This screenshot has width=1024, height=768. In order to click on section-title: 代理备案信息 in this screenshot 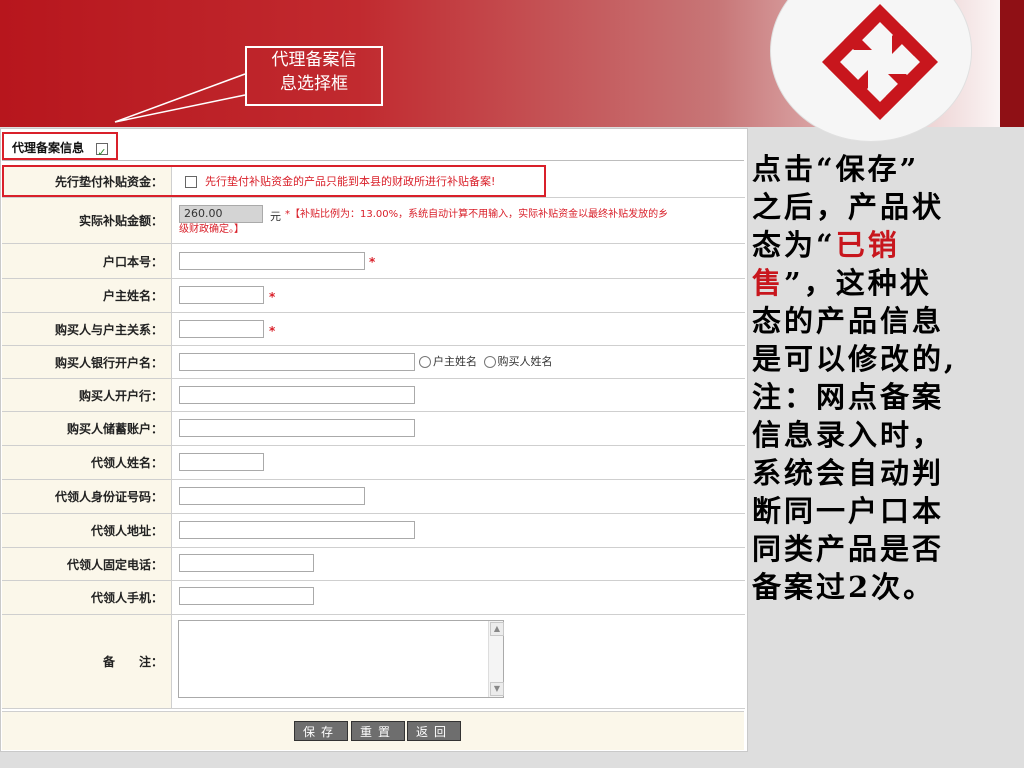, I will do `click(48, 148)`.